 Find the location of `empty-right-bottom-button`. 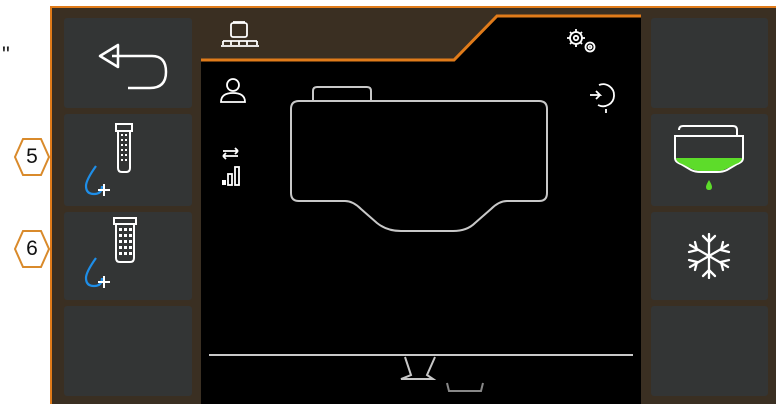

empty-right-bottom-button is located at coordinates (709, 351).